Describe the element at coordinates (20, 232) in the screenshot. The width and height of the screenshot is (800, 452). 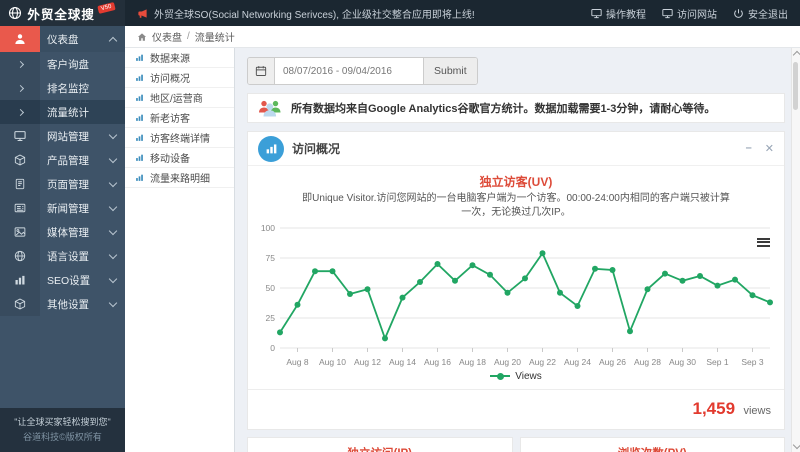
I see `media-icon` at that location.